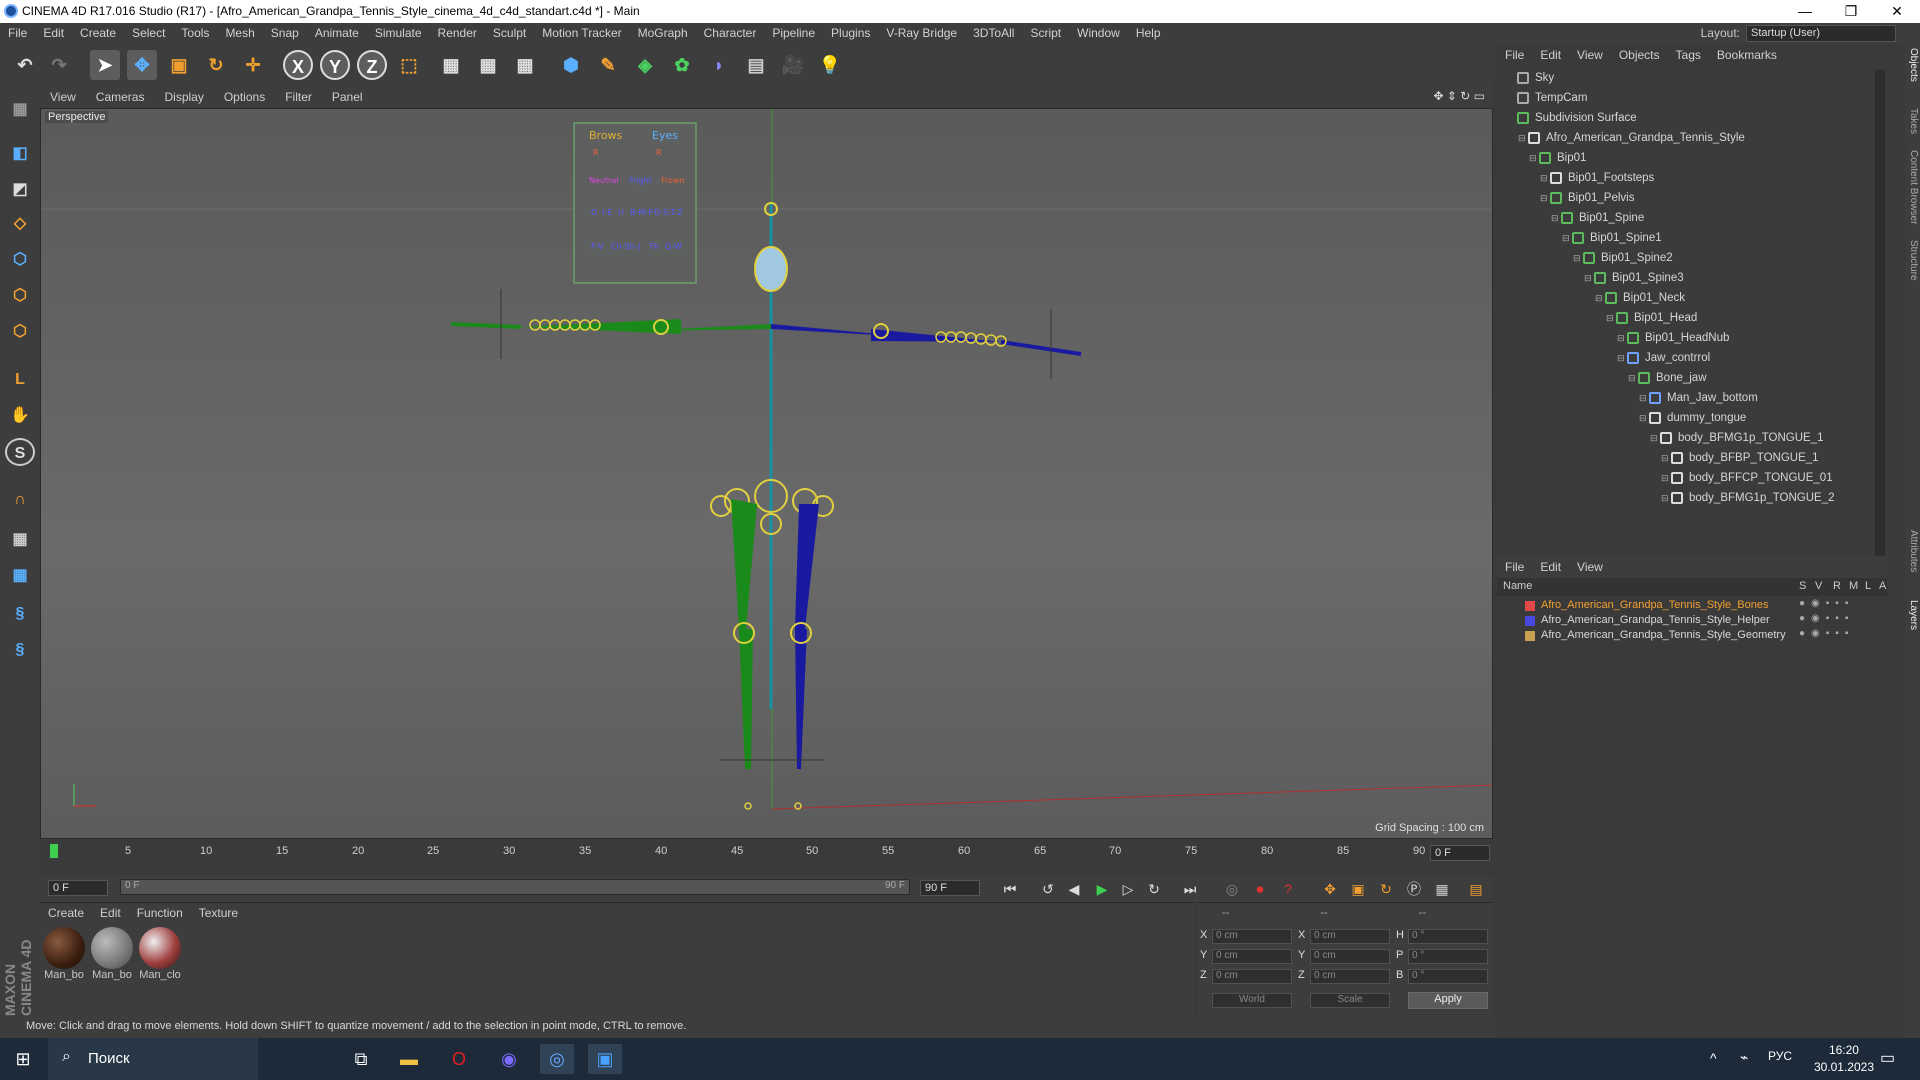 The height and width of the screenshot is (1080, 1920). Describe the element at coordinates (1448, 936) in the screenshot. I see `rotation-h-field: 0 °` at that location.